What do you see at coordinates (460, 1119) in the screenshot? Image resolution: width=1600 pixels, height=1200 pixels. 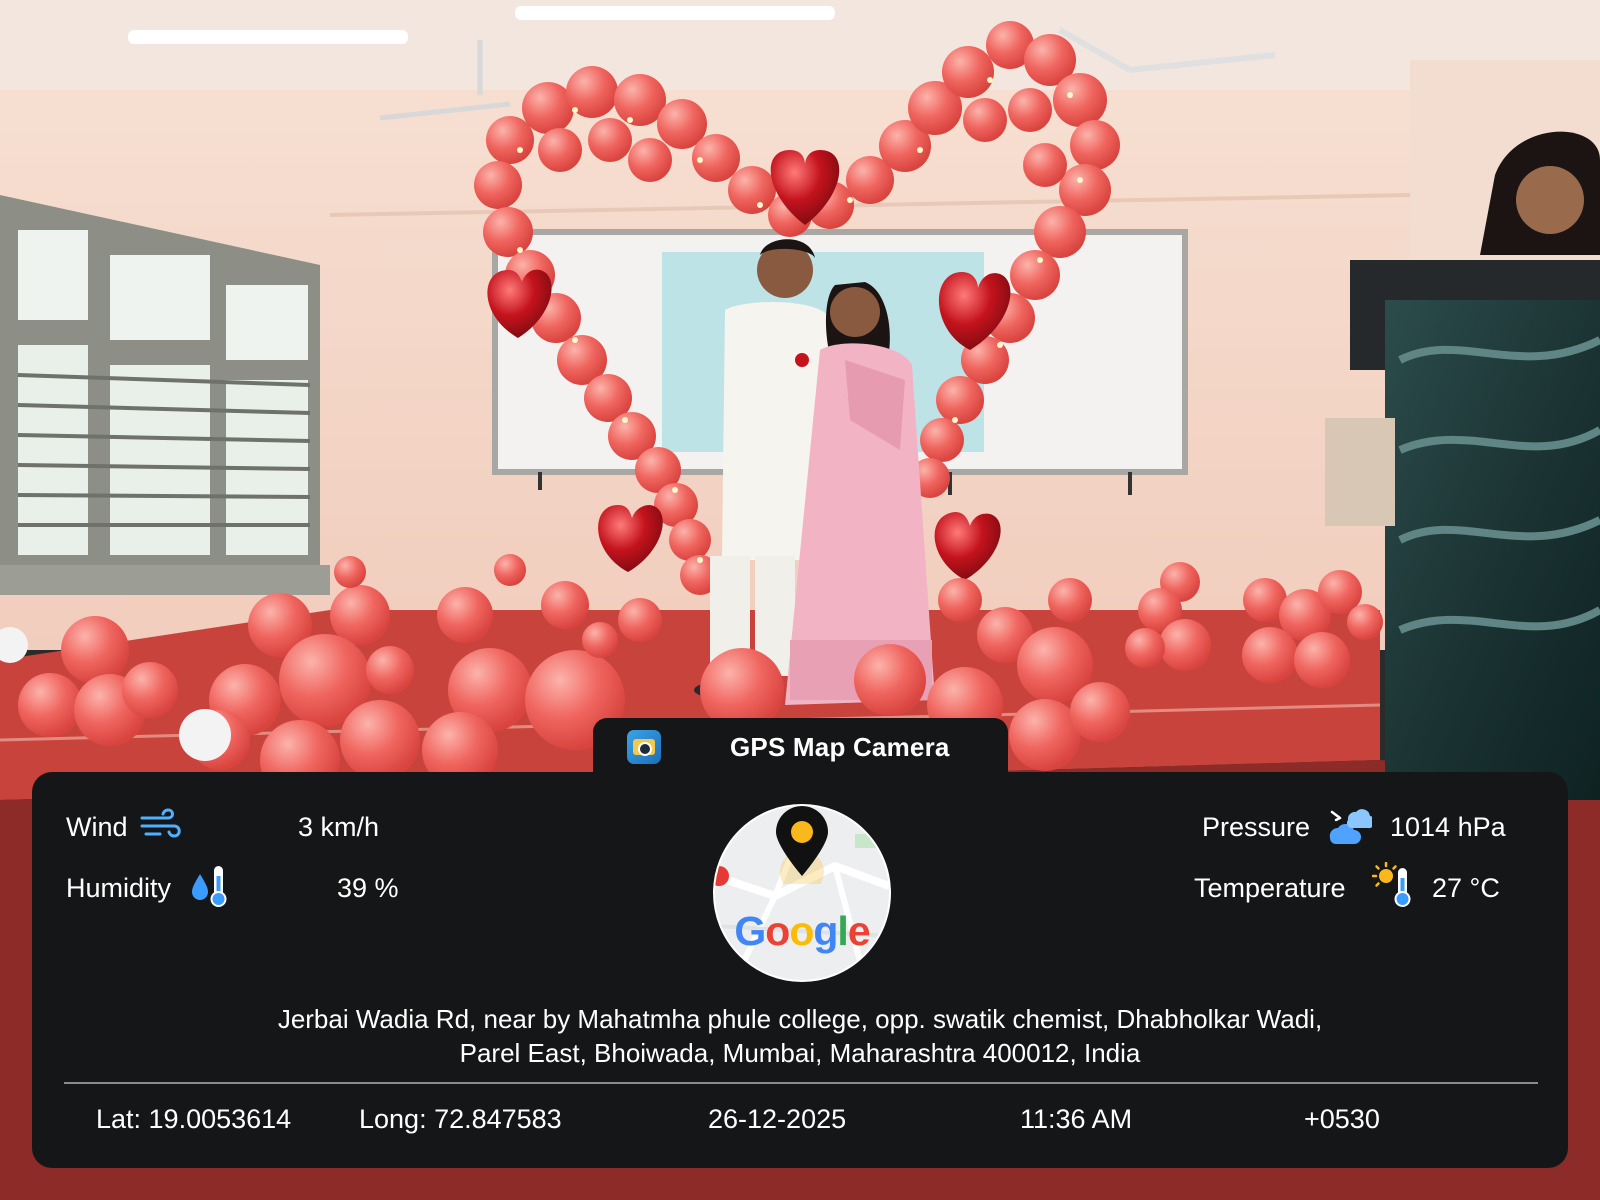 I see `longitude: Long: 72.847583` at bounding box center [460, 1119].